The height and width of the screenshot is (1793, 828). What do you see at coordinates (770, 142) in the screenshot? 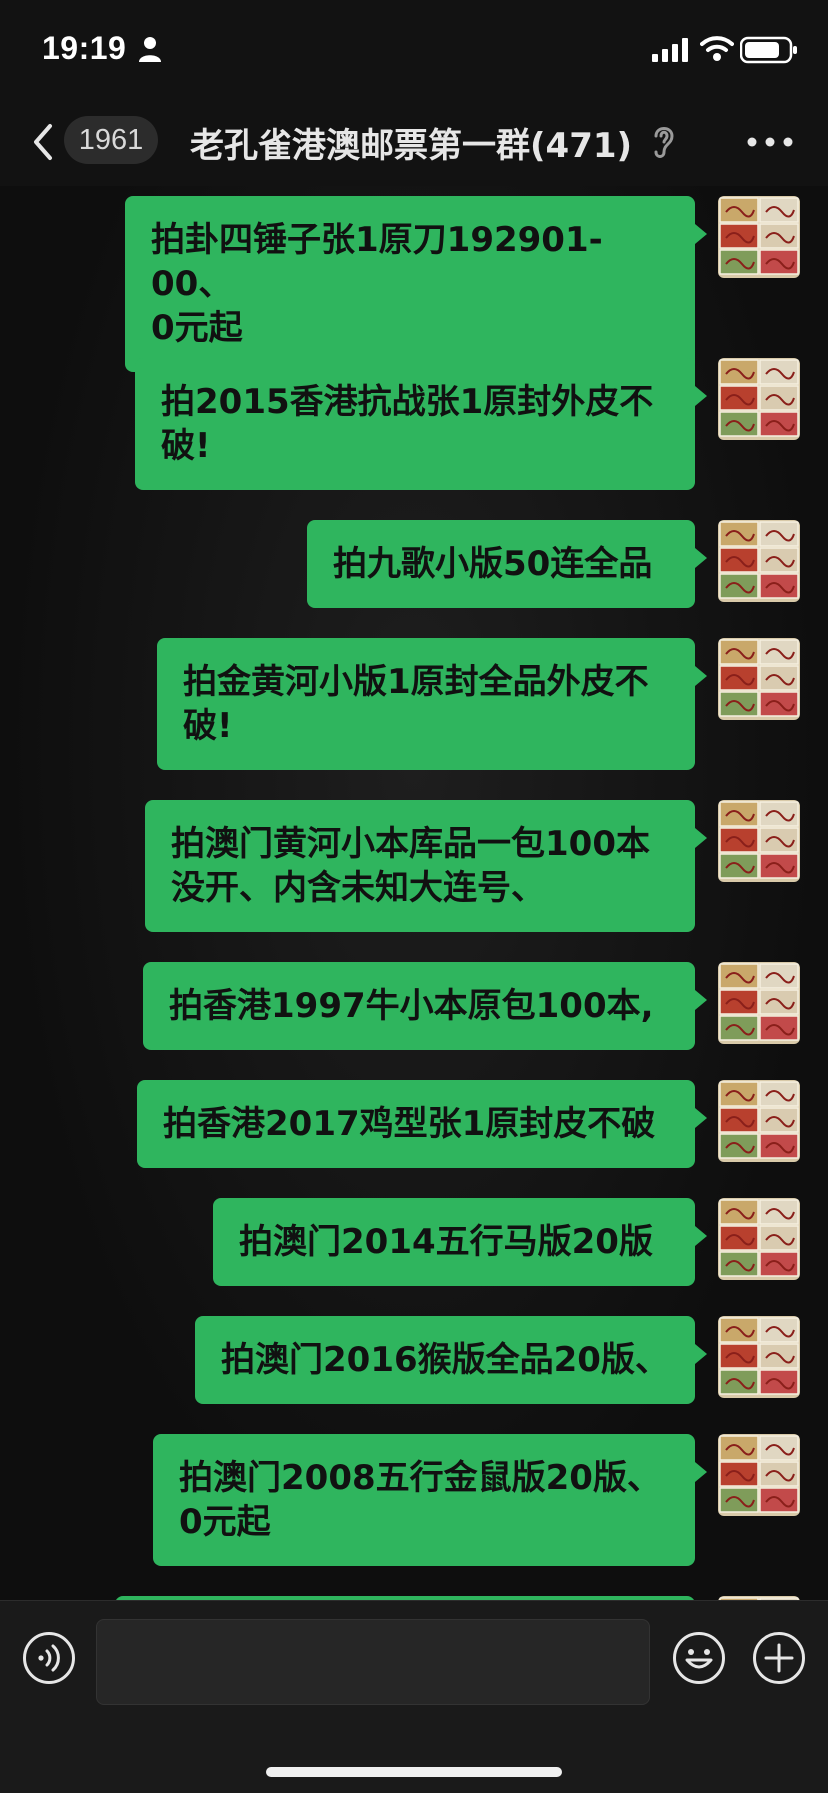
I see `more-options-icon` at bounding box center [770, 142].